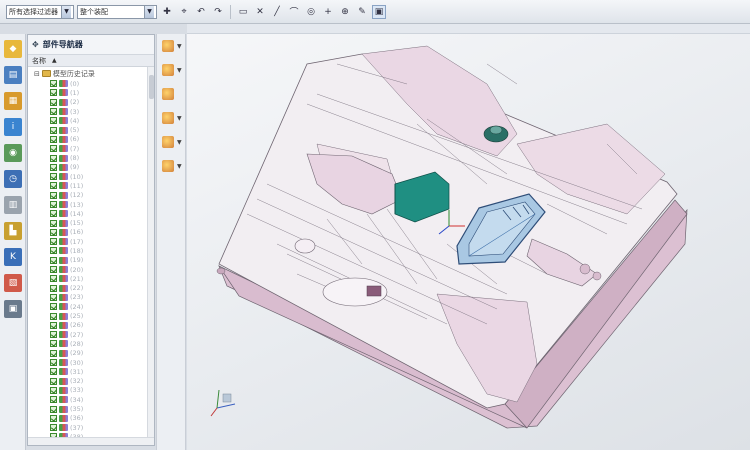  I want to click on feature-node: (2), so click(91, 102).